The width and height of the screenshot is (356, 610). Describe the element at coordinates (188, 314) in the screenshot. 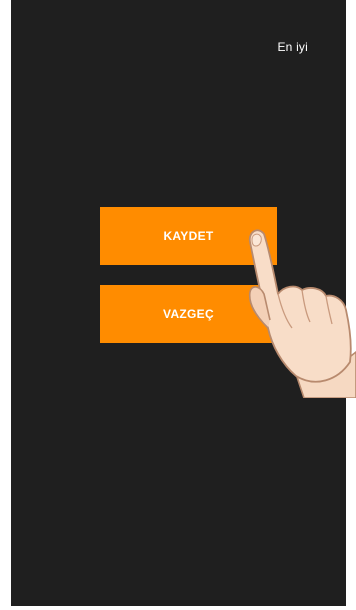

I see `cancel-button: VAZGEÇ` at that location.